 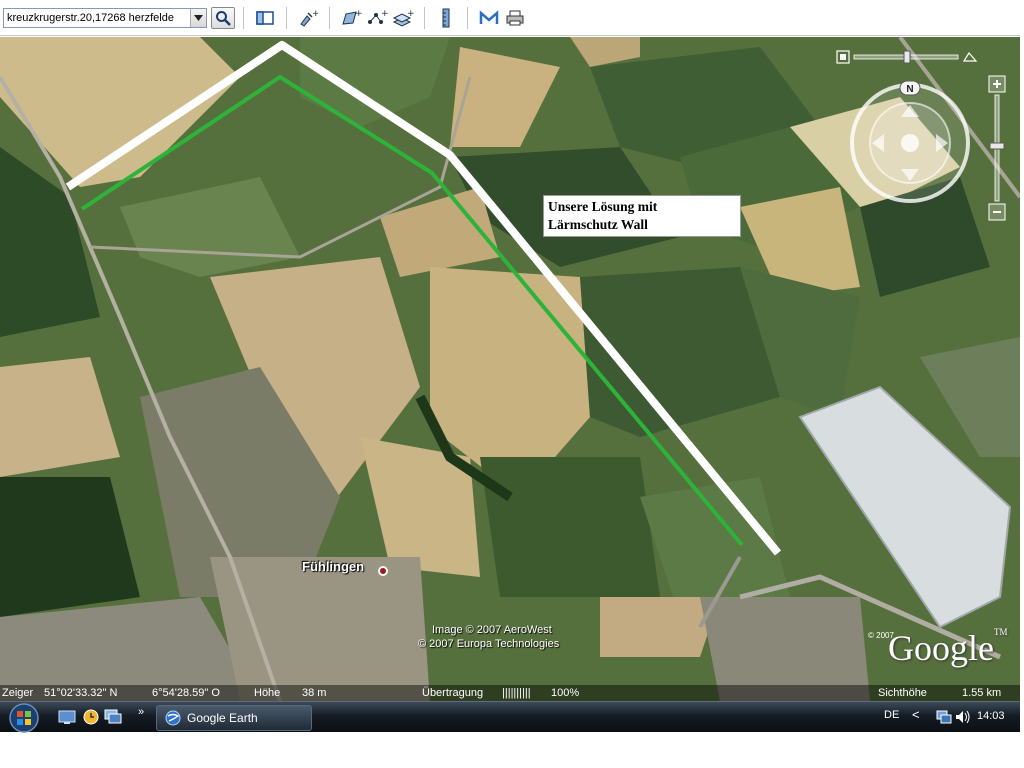 I want to click on navigation-control: N, so click(x=910, y=143).